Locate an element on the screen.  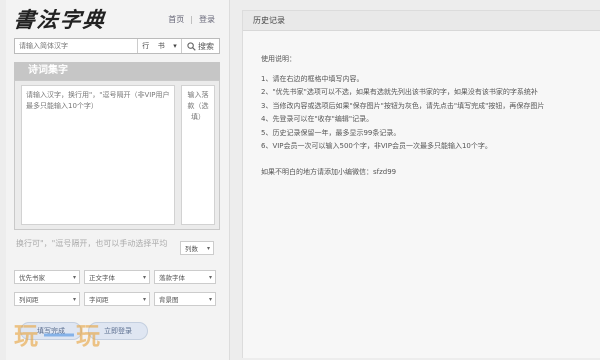
main-font-select: 正文字体 ▾ is located at coordinates (117, 277).